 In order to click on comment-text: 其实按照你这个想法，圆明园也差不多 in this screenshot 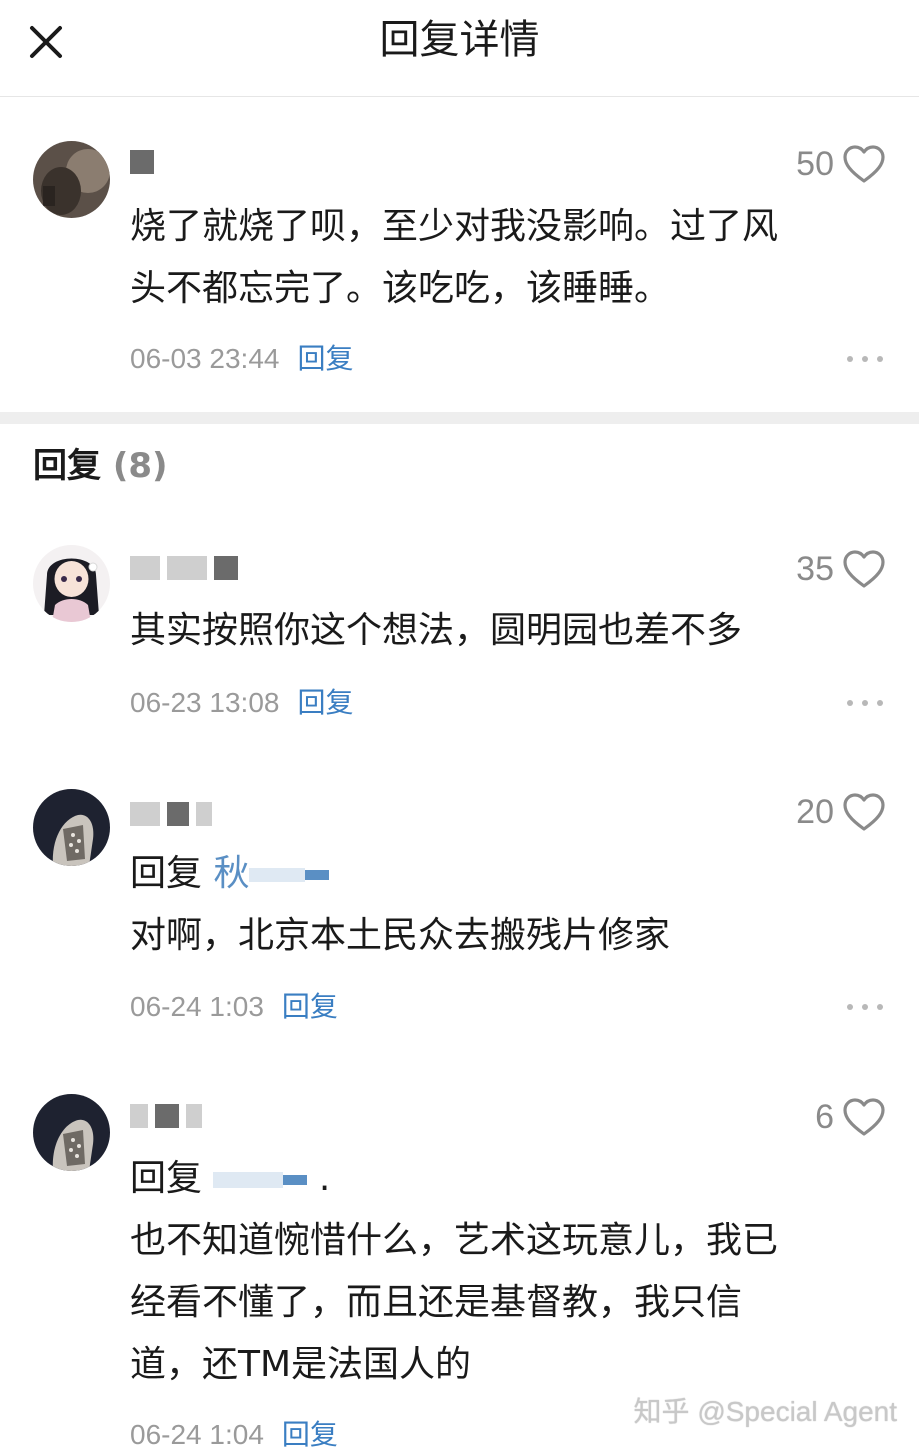, I will do `click(510, 631)`.